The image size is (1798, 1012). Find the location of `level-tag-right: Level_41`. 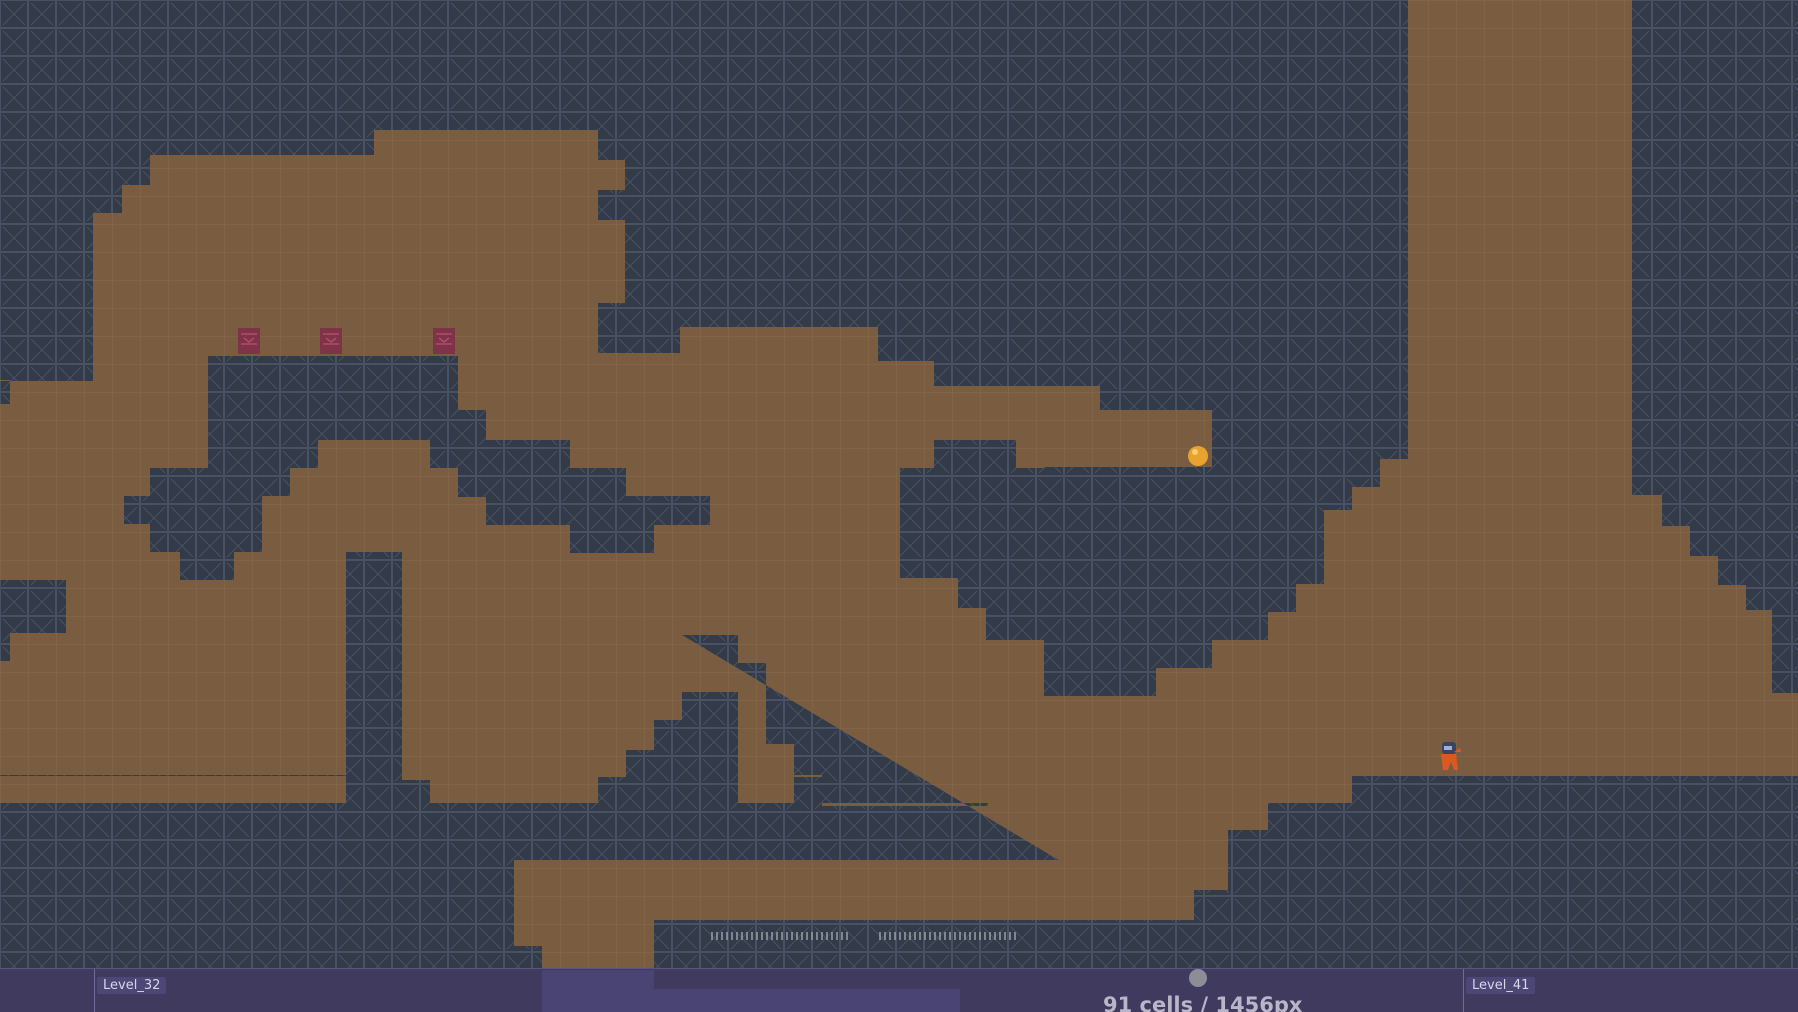

level-tag-right: Level_41 is located at coordinates (1501, 985).